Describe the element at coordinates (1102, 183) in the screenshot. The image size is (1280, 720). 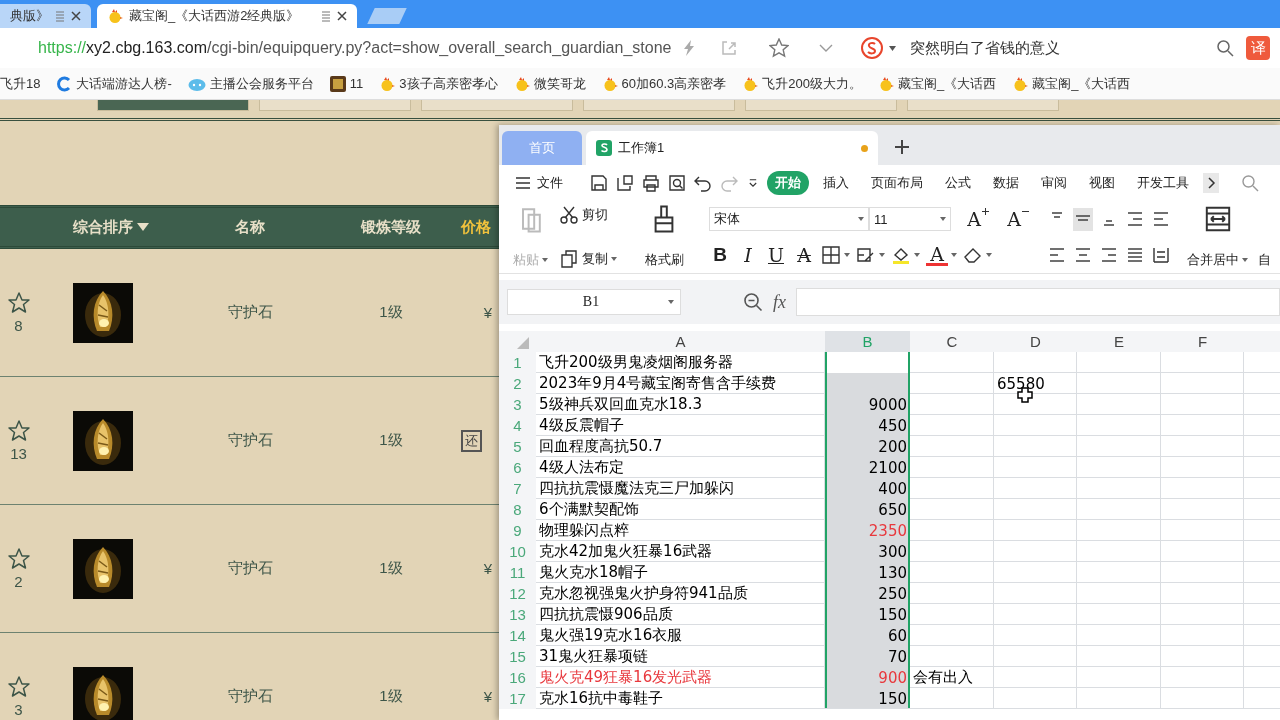
I see `ribbon-tab: 视图` at that location.